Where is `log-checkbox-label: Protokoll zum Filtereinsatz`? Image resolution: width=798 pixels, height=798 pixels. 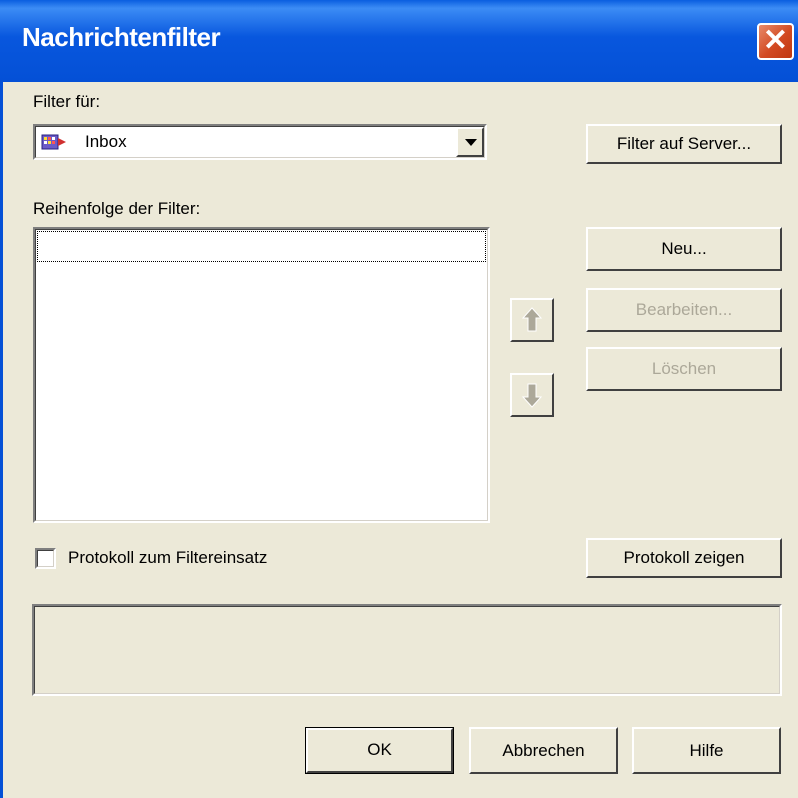 log-checkbox-label: Protokoll zum Filtereinsatz is located at coordinates (167, 558).